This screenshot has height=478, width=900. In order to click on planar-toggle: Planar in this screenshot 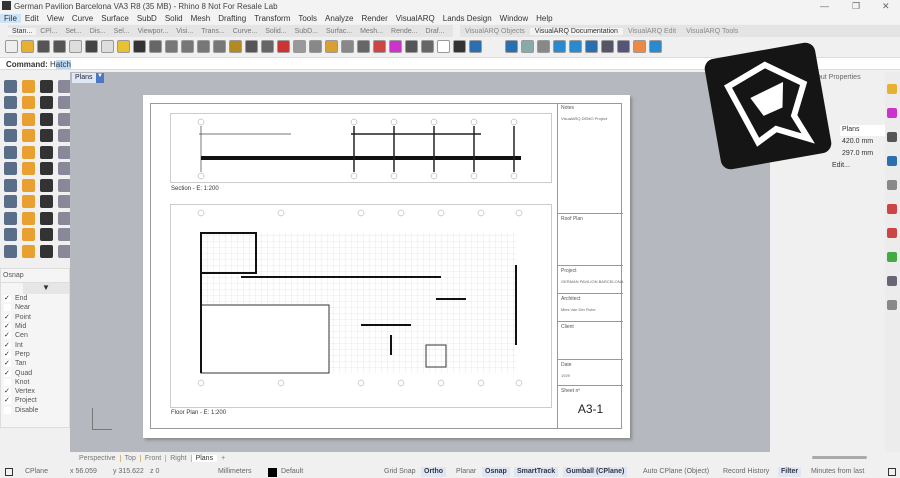, I will do `click(466, 471)`.